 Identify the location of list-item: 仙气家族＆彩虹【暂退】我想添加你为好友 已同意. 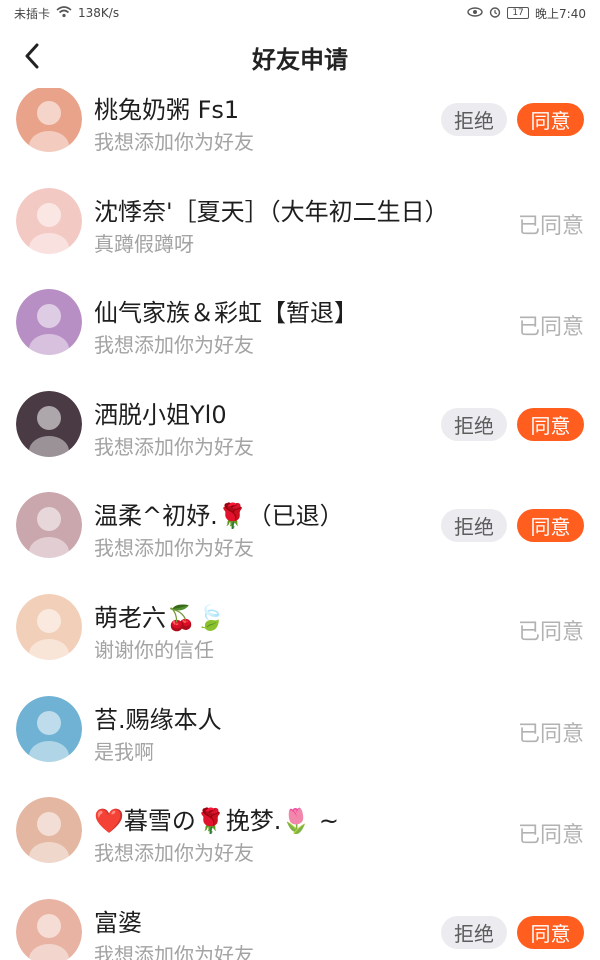
(300, 322).